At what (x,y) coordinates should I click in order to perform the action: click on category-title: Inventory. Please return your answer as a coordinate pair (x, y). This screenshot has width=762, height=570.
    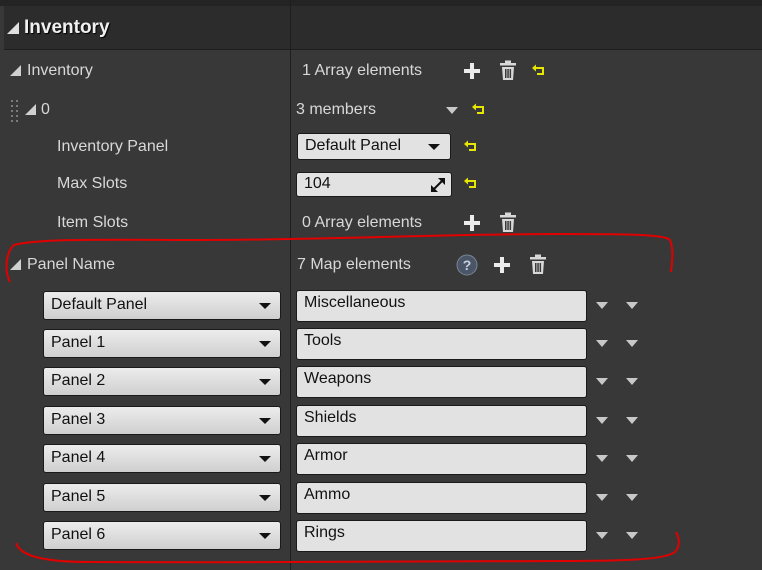
    Looking at the image, I should click on (67, 27).